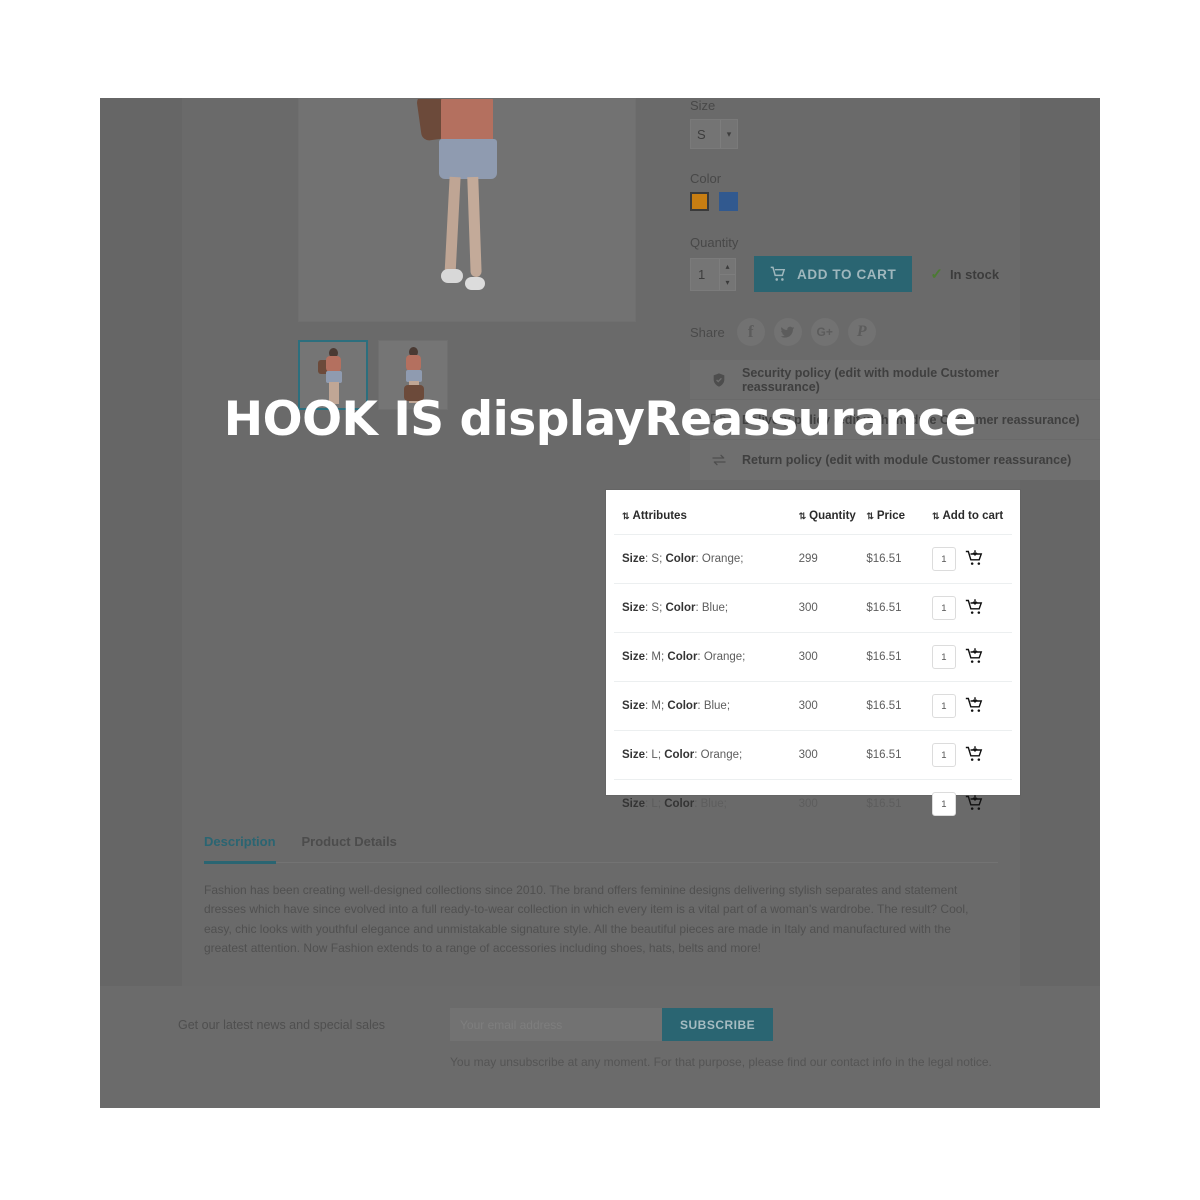 This screenshot has height=1200, width=1200. What do you see at coordinates (964, 274) in the screenshot?
I see `stock-status: ✓ In stock` at bounding box center [964, 274].